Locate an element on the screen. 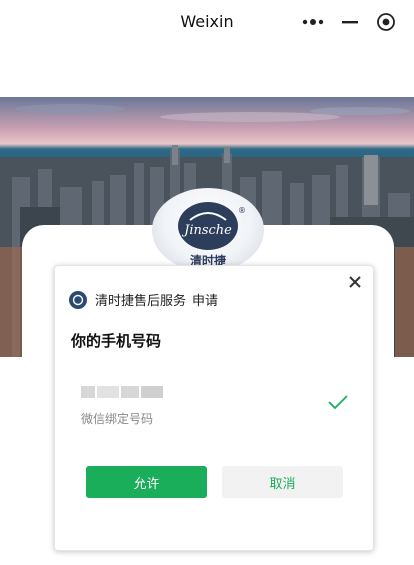 The height and width of the screenshot is (565, 414). checkmark-icon is located at coordinates (338, 402).